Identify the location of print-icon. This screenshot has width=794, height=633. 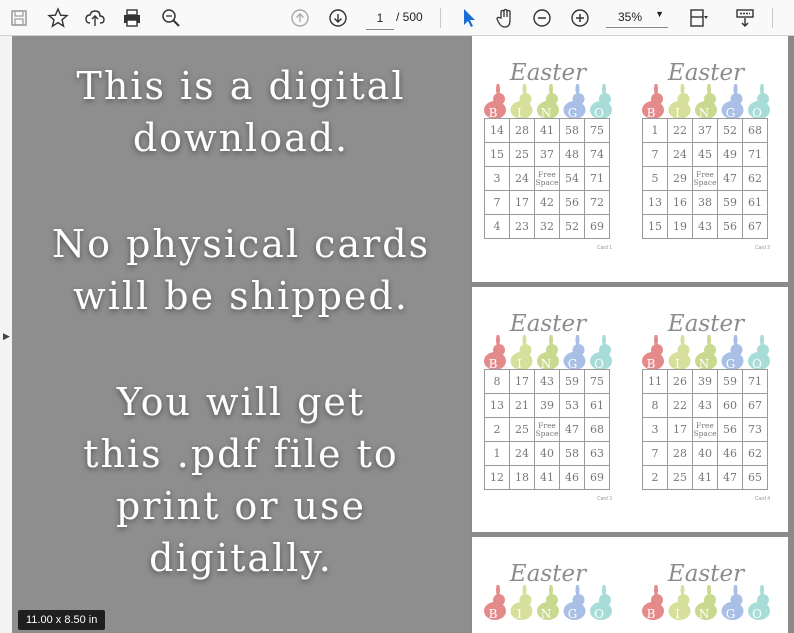
(132, 18).